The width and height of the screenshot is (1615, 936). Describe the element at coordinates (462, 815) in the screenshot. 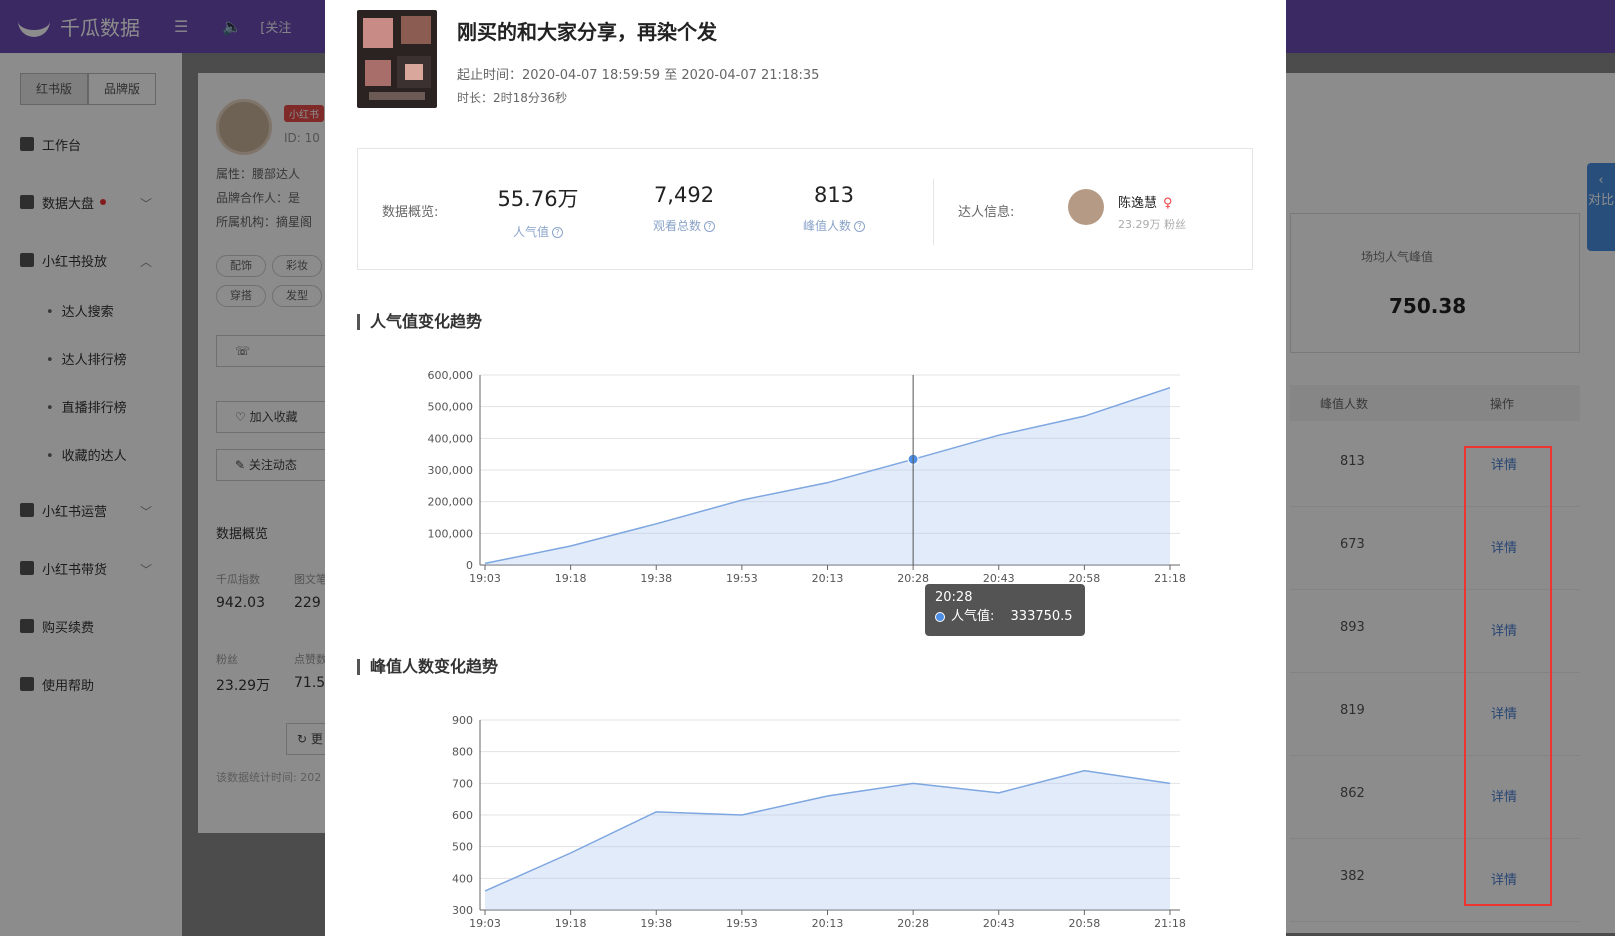

I see `y-tick-label: 600` at that location.